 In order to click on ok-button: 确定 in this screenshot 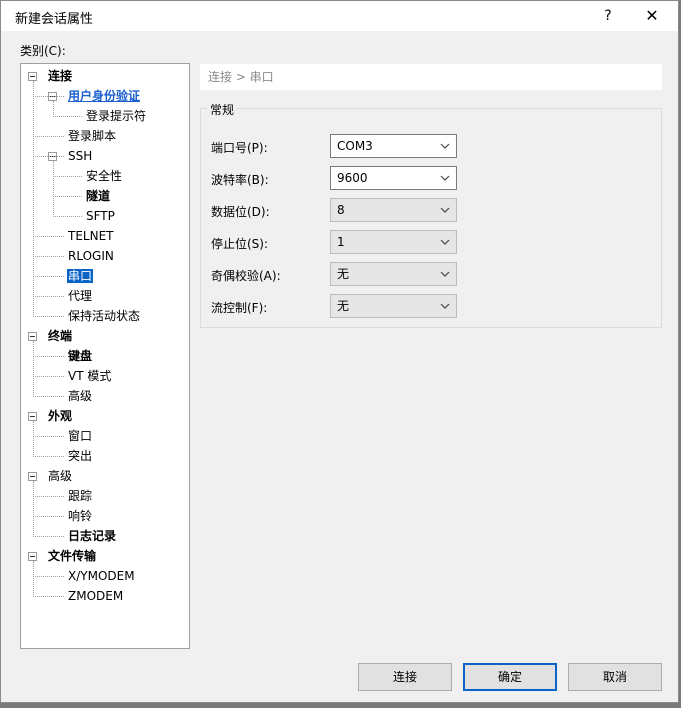, I will do `click(510, 677)`.